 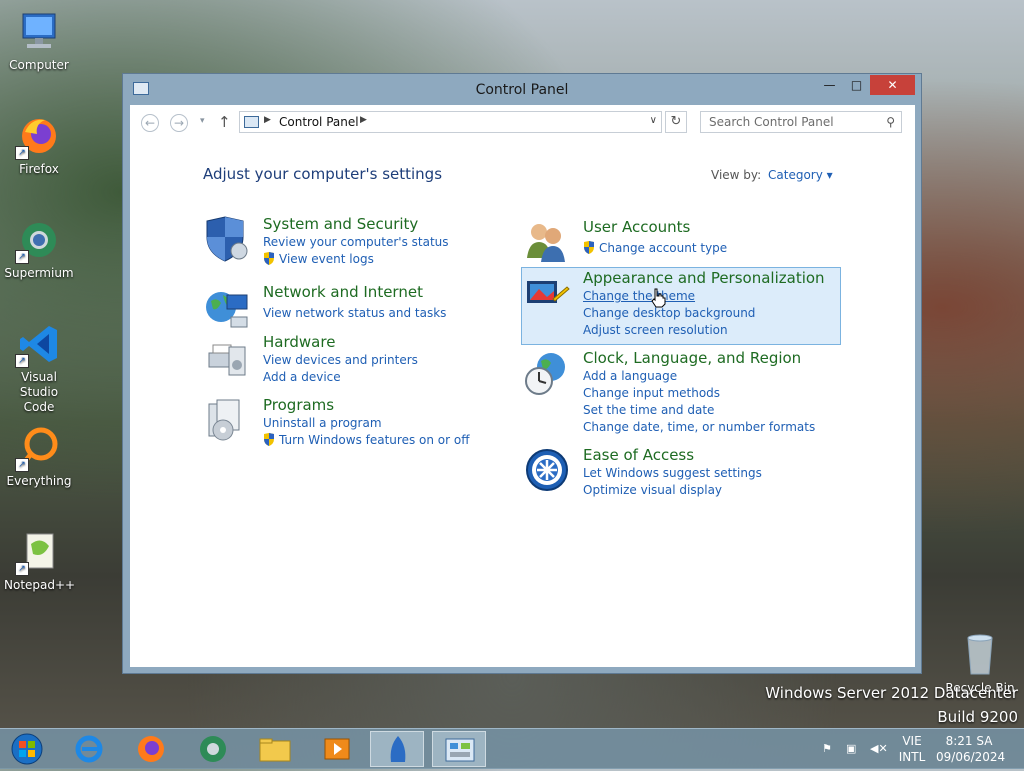 I want to click on taskbar-supermium, so click(x=213, y=749).